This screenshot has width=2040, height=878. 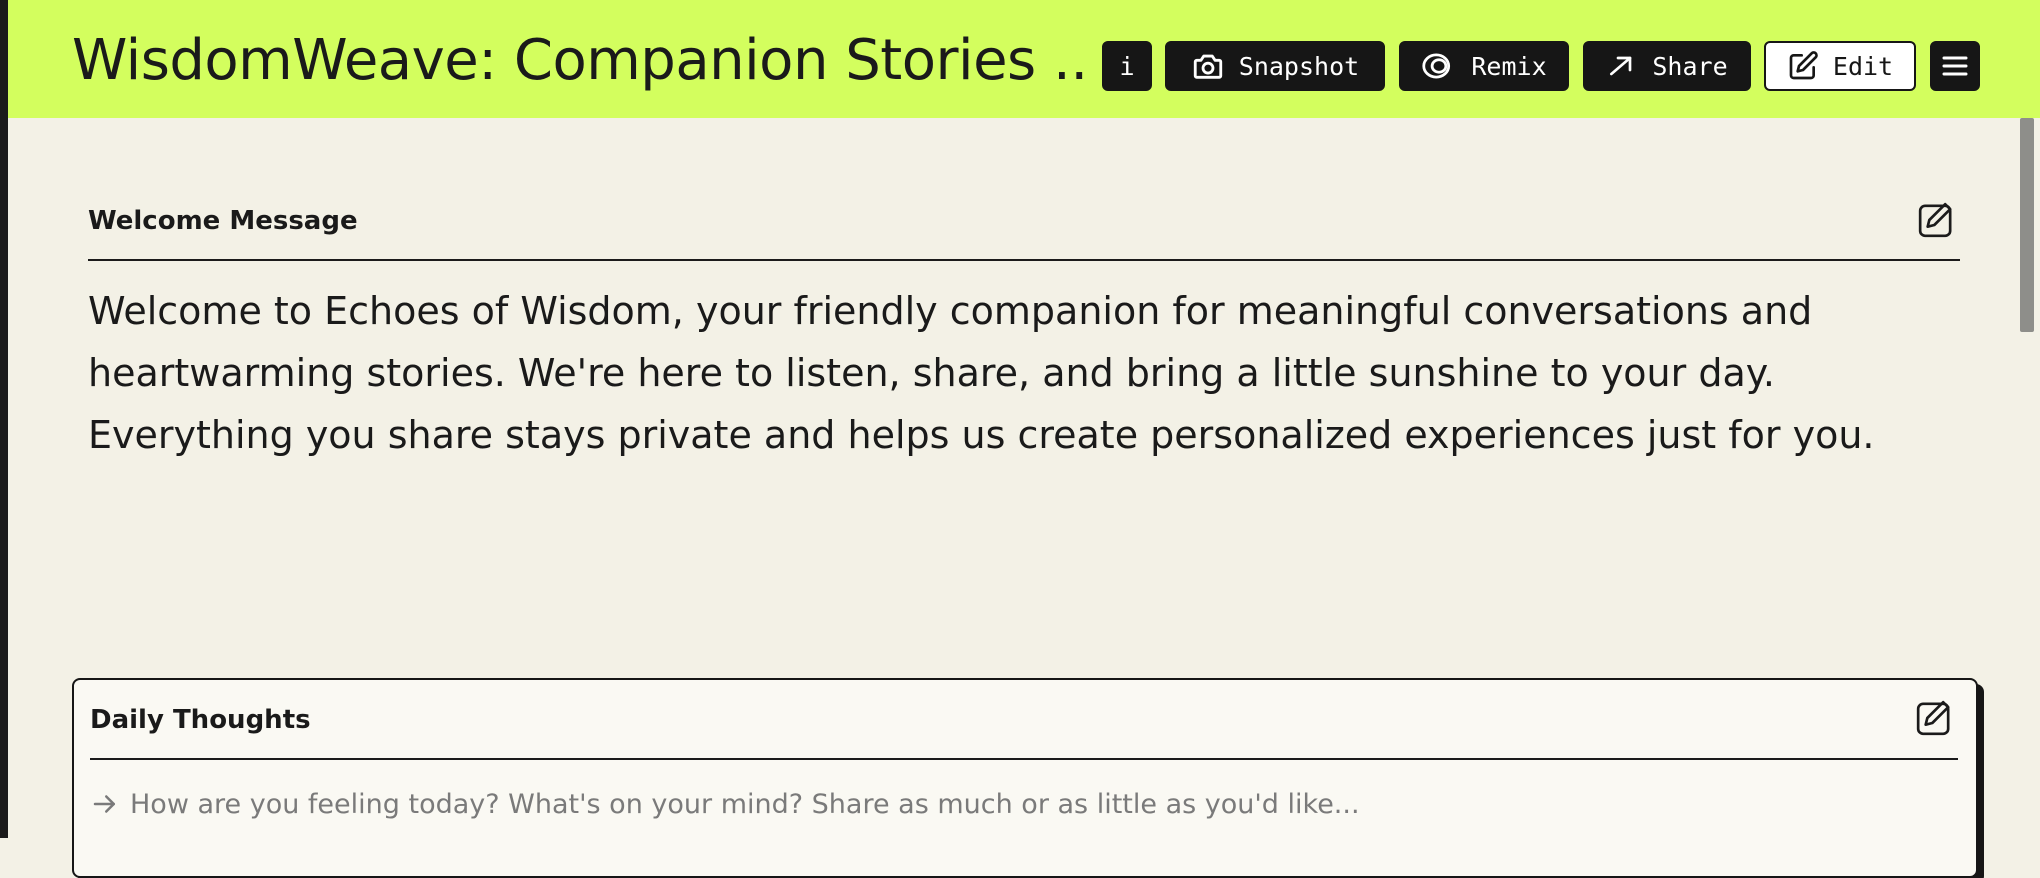 I want to click on remix-button-label: Remix, so click(x=1509, y=66).